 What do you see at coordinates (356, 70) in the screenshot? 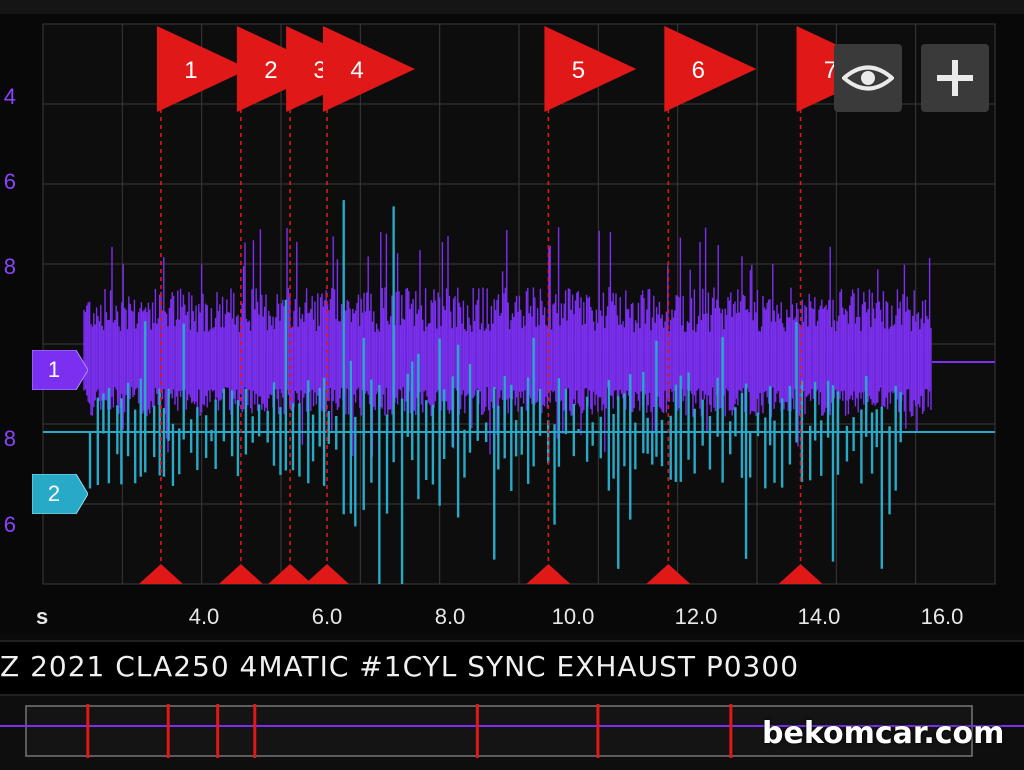
I see `marker-label: 4` at bounding box center [356, 70].